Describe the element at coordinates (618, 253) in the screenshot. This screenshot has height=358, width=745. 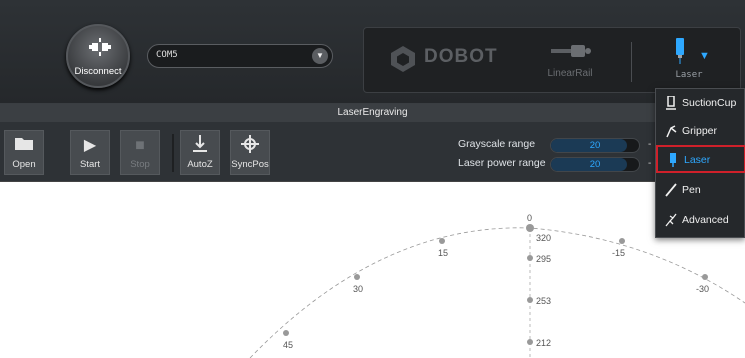
I see `angle-label-neg15: -15` at that location.